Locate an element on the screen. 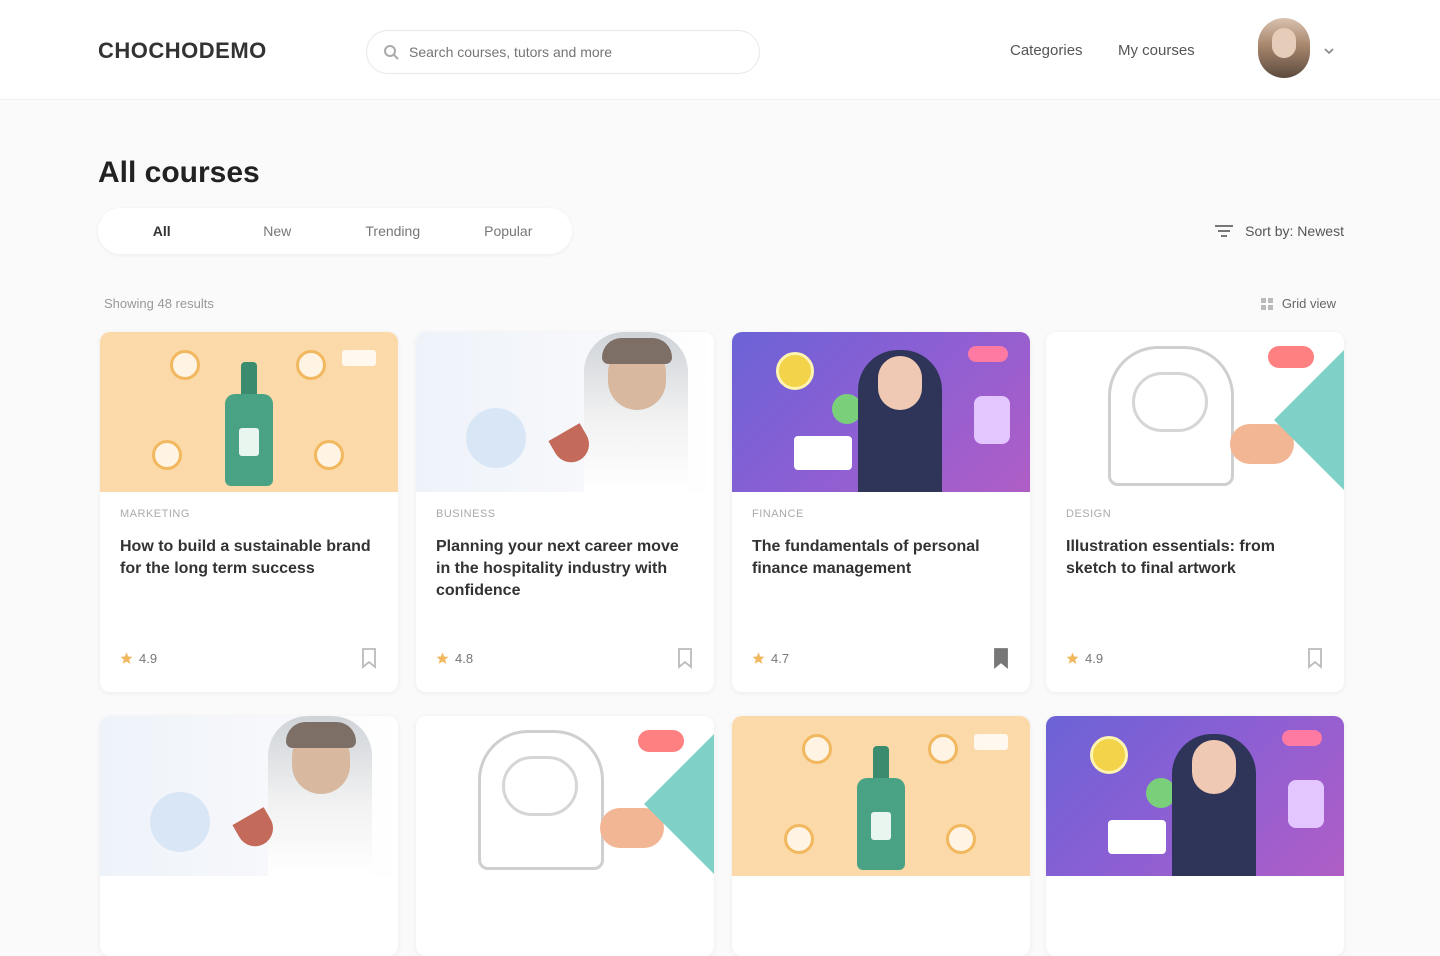 The image size is (1440, 956). course-category: Marketing is located at coordinates (155, 514).